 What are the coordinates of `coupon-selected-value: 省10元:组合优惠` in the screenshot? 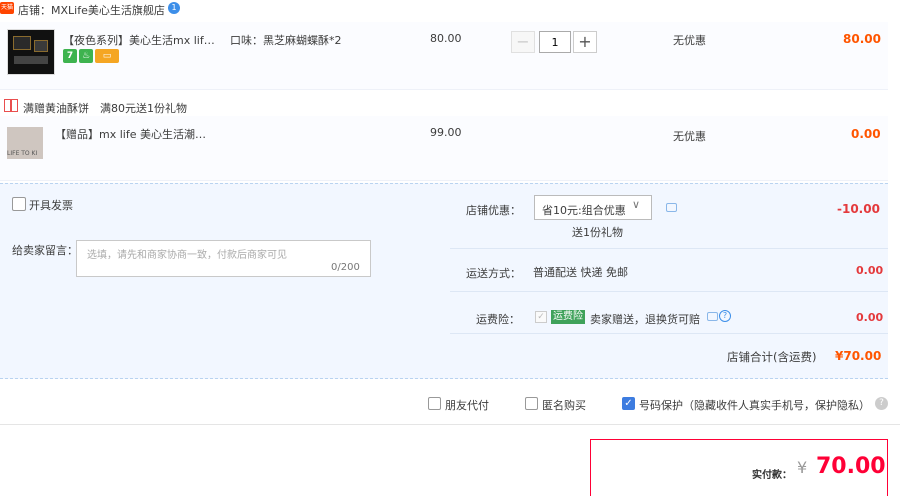 It's located at (584, 210).